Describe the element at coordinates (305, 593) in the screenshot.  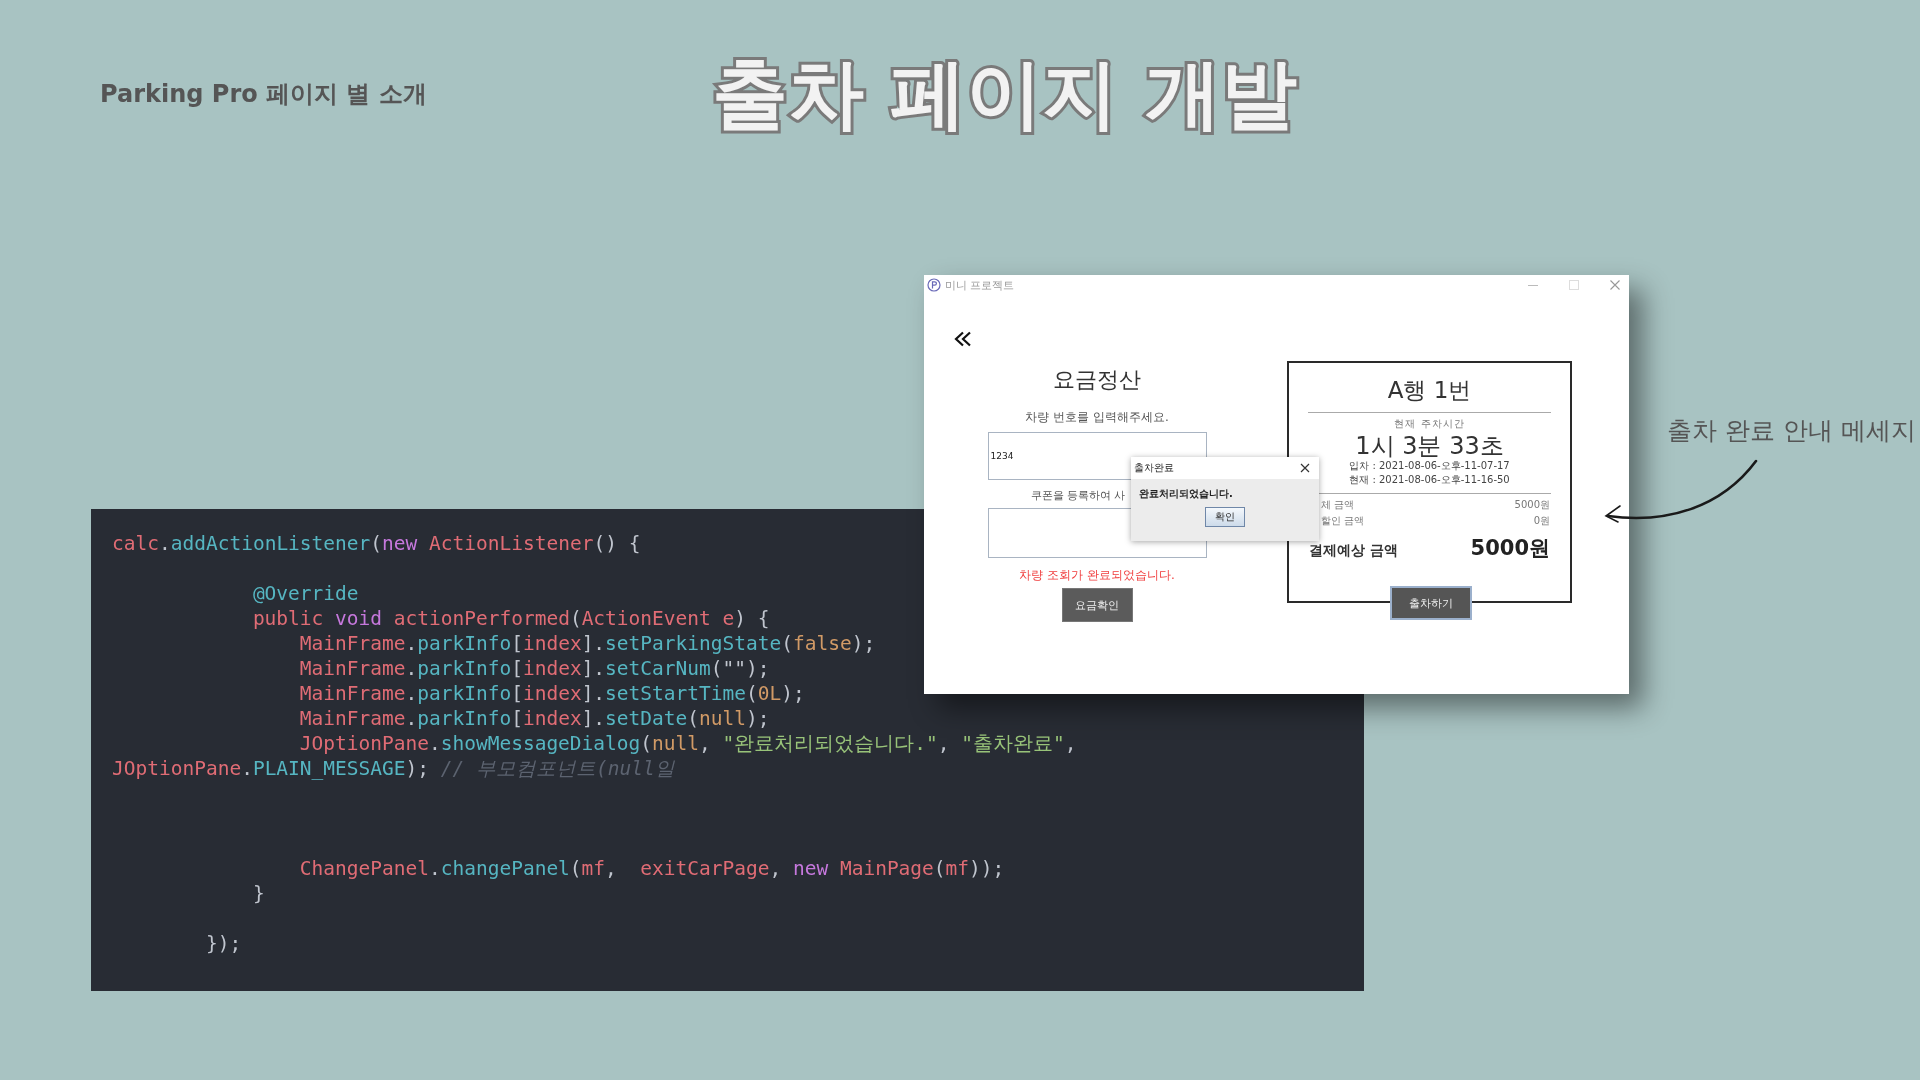
I see `code-line: @Override` at that location.